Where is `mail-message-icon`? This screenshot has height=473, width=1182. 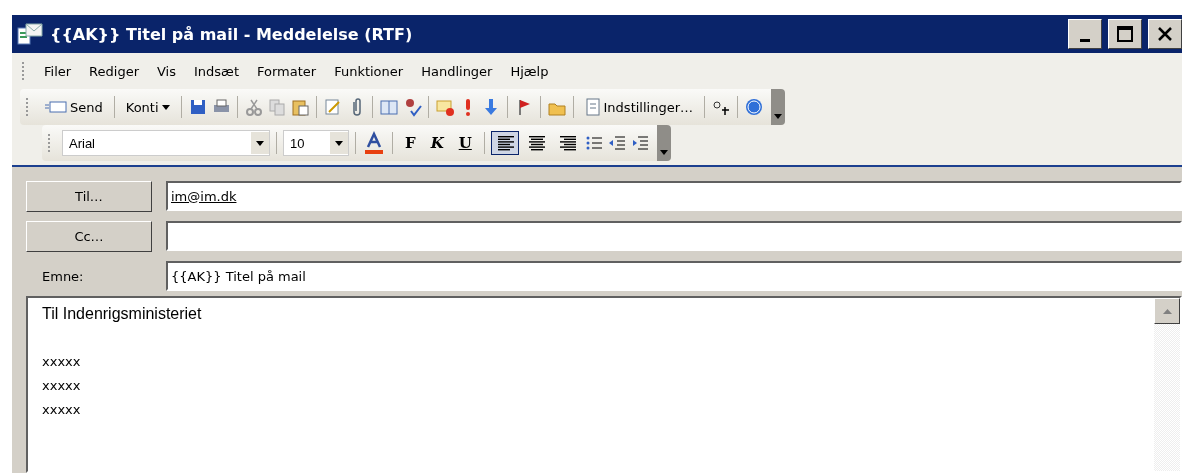 mail-message-icon is located at coordinates (30, 34).